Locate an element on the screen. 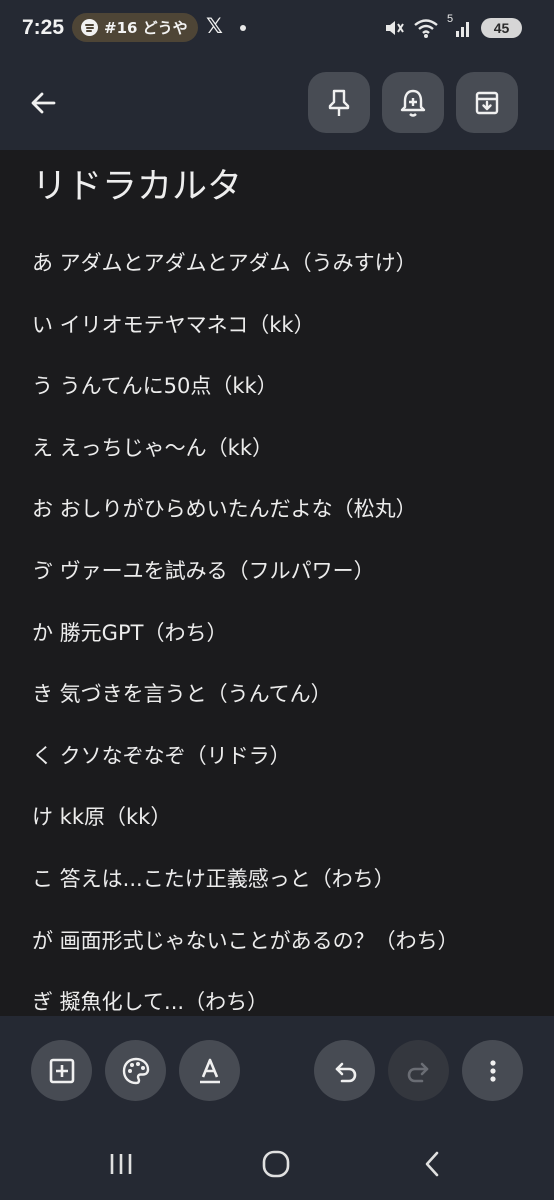  pin-icon is located at coordinates (339, 102).